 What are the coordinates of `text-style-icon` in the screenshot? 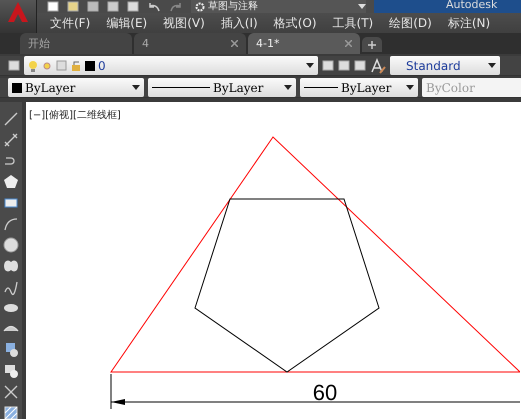 It's located at (378, 66).